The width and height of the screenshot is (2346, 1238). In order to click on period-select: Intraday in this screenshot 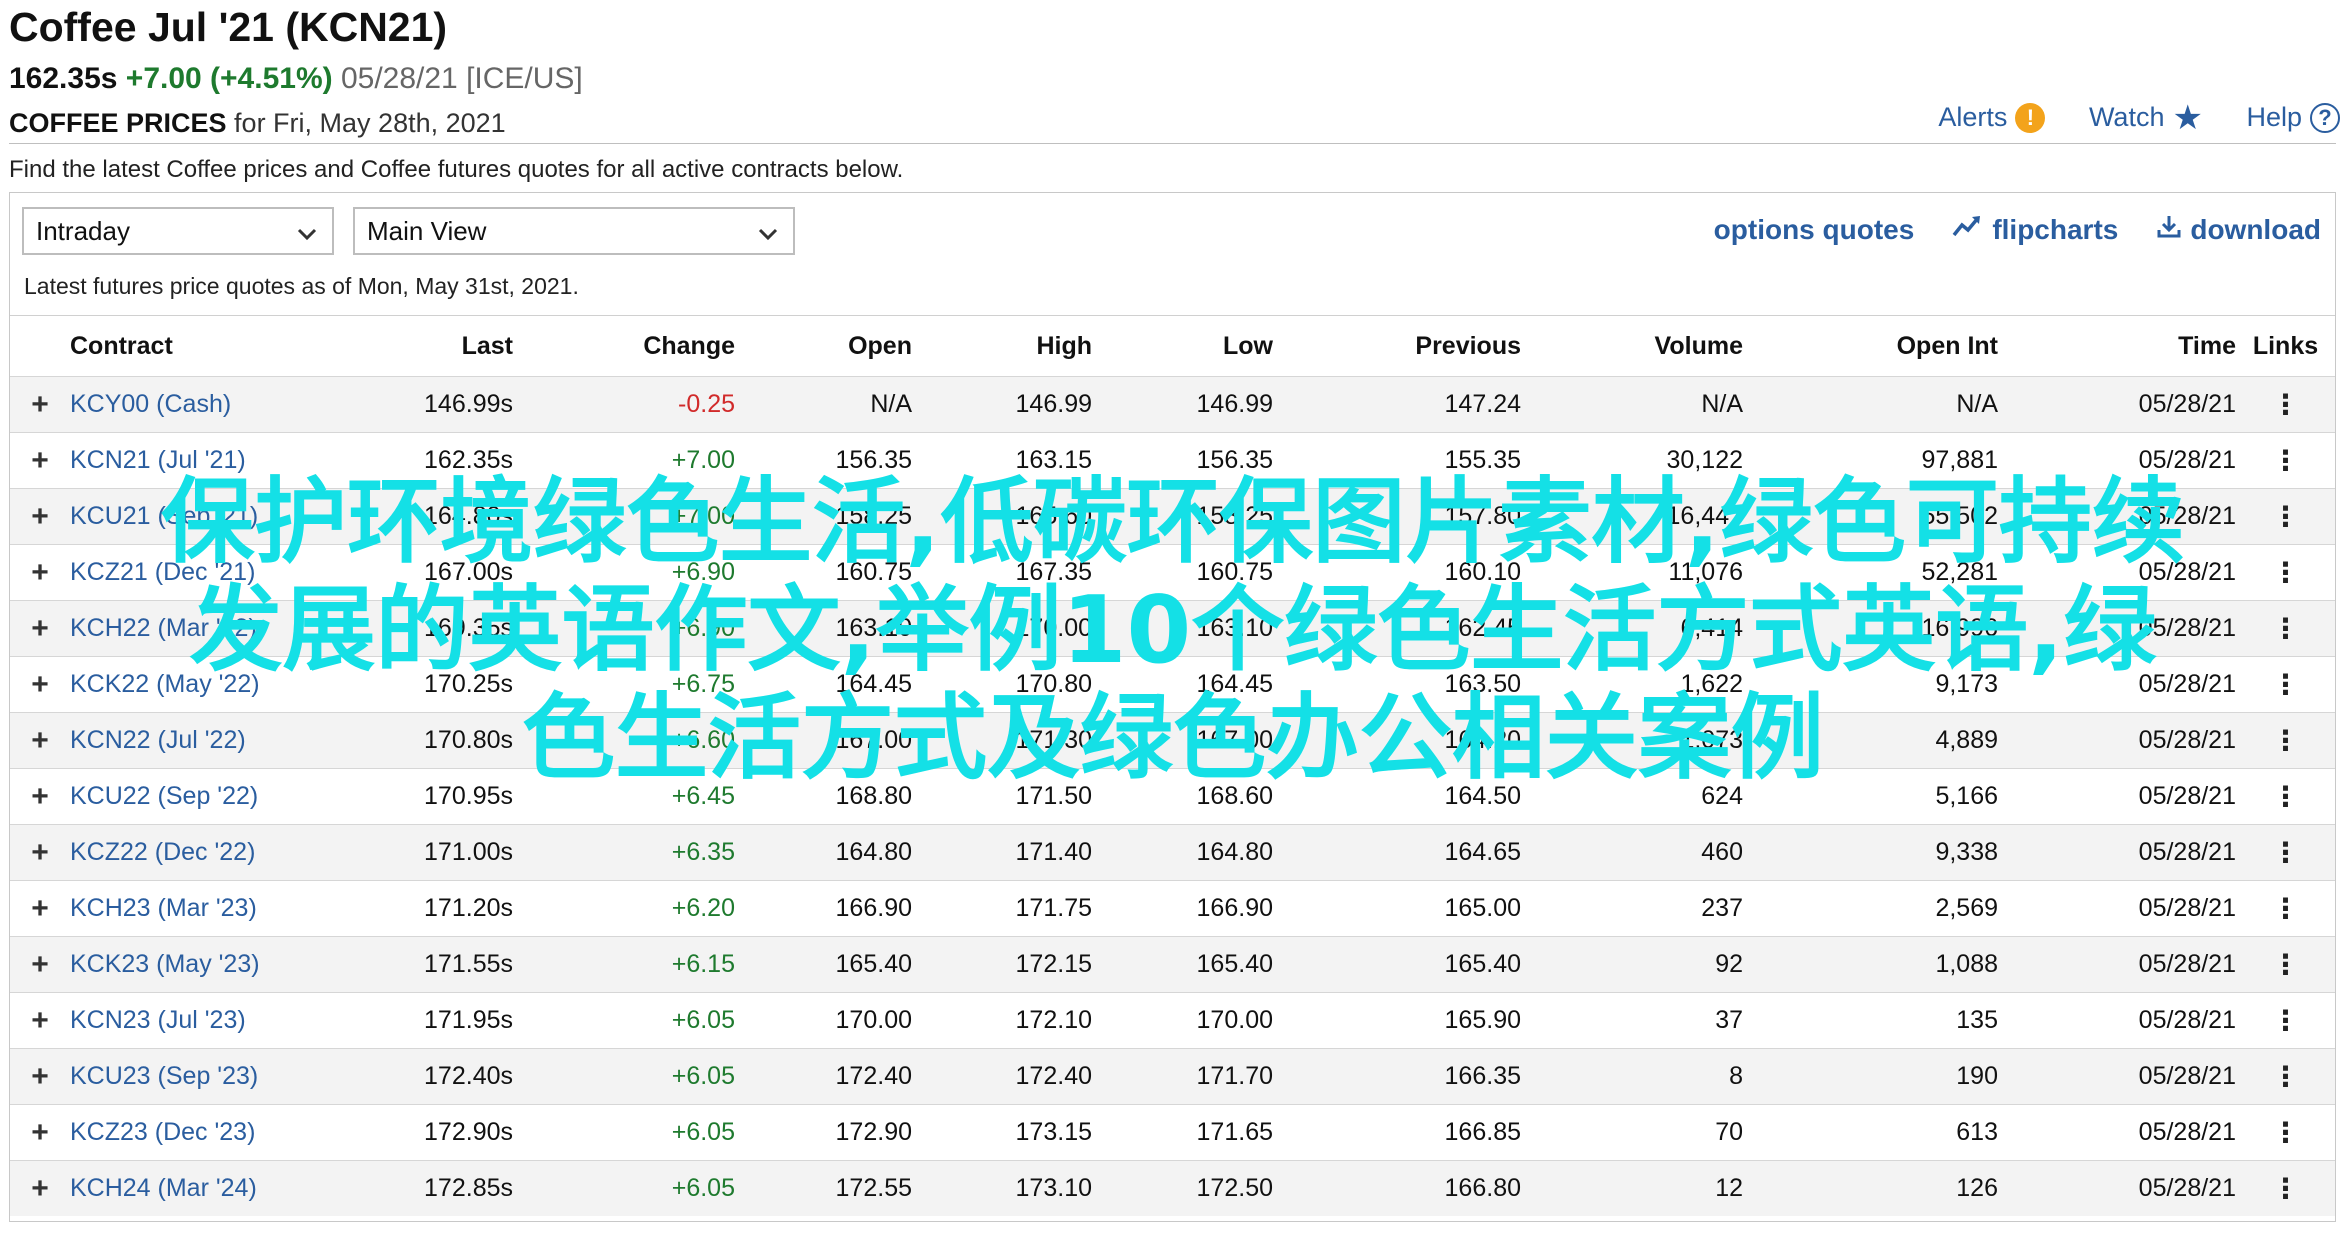, I will do `click(178, 231)`.